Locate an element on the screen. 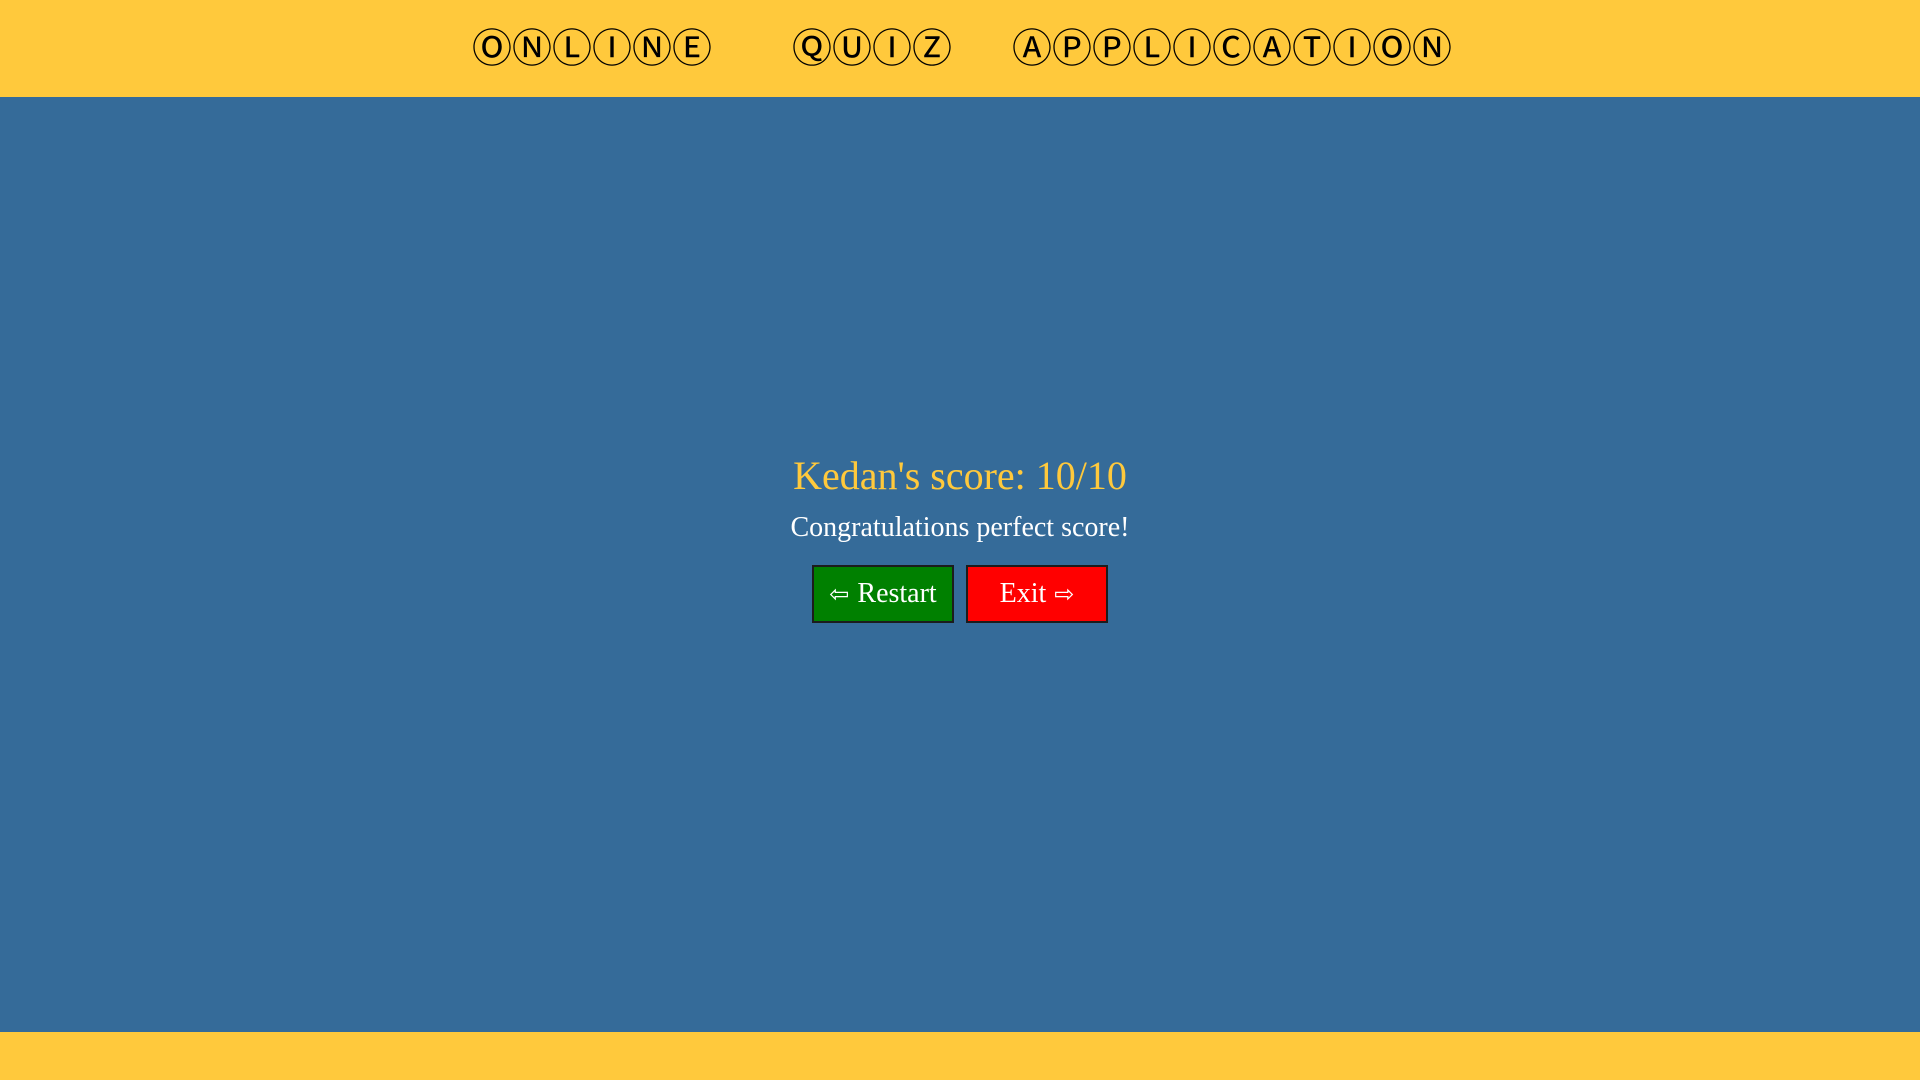 The image size is (1920, 1080). app-title-word-online: ⓄⓃⓁⒾⓃⒺ is located at coordinates (592, 48).